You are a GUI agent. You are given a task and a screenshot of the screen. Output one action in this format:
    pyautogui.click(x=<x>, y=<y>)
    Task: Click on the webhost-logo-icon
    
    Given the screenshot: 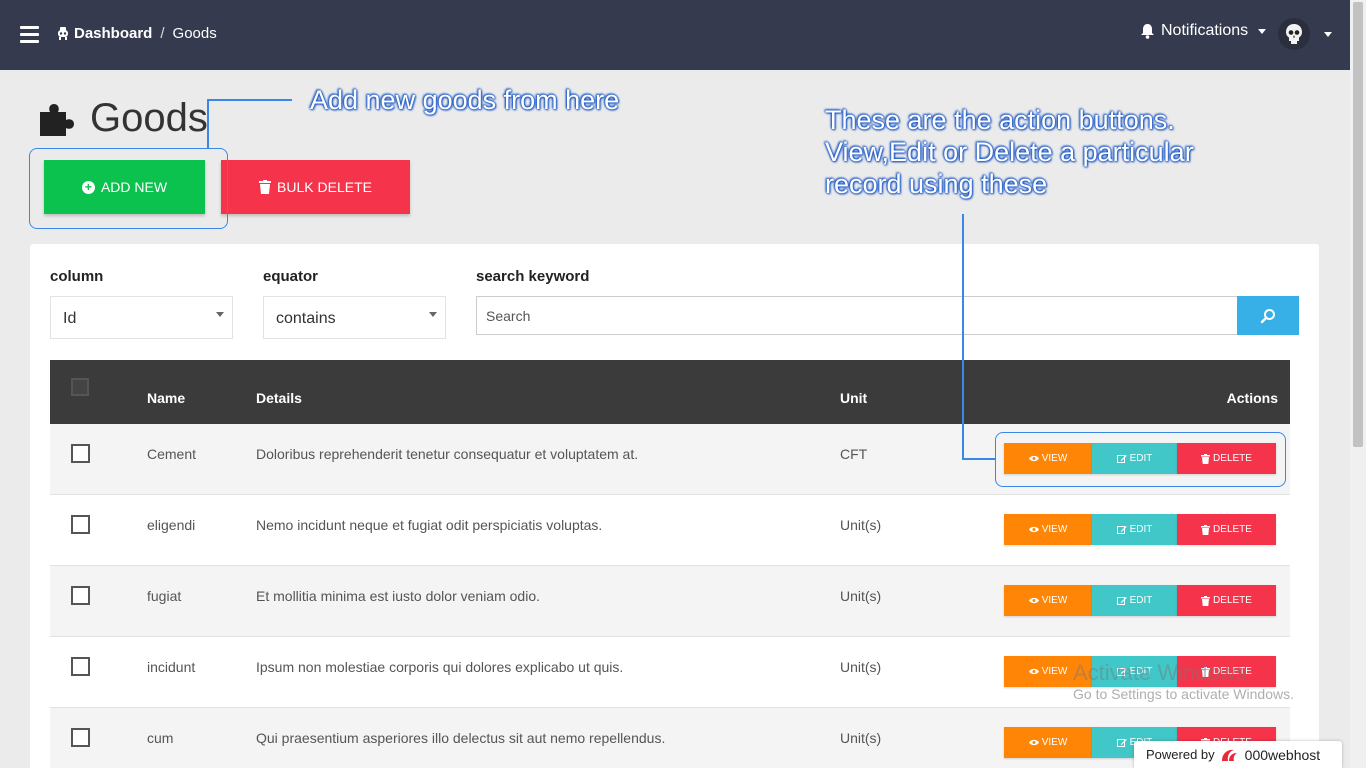 What is the action you would take?
    pyautogui.click(x=1229, y=755)
    